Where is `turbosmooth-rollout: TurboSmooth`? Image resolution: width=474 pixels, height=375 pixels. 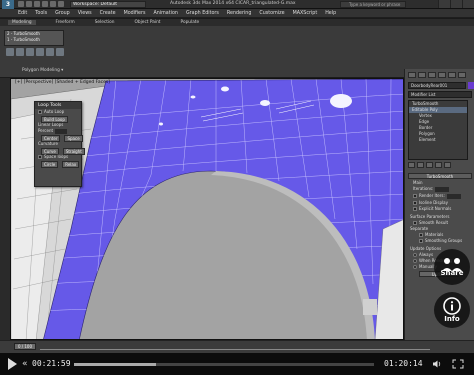
turbosmooth-rollout: TurboSmooth is located at coordinates (440, 176).